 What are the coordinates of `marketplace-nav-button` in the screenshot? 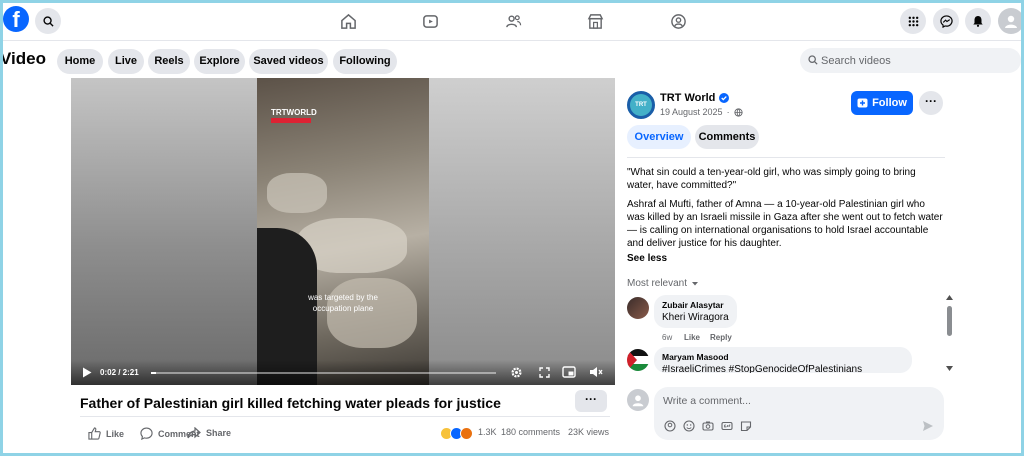 It's located at (595, 21).